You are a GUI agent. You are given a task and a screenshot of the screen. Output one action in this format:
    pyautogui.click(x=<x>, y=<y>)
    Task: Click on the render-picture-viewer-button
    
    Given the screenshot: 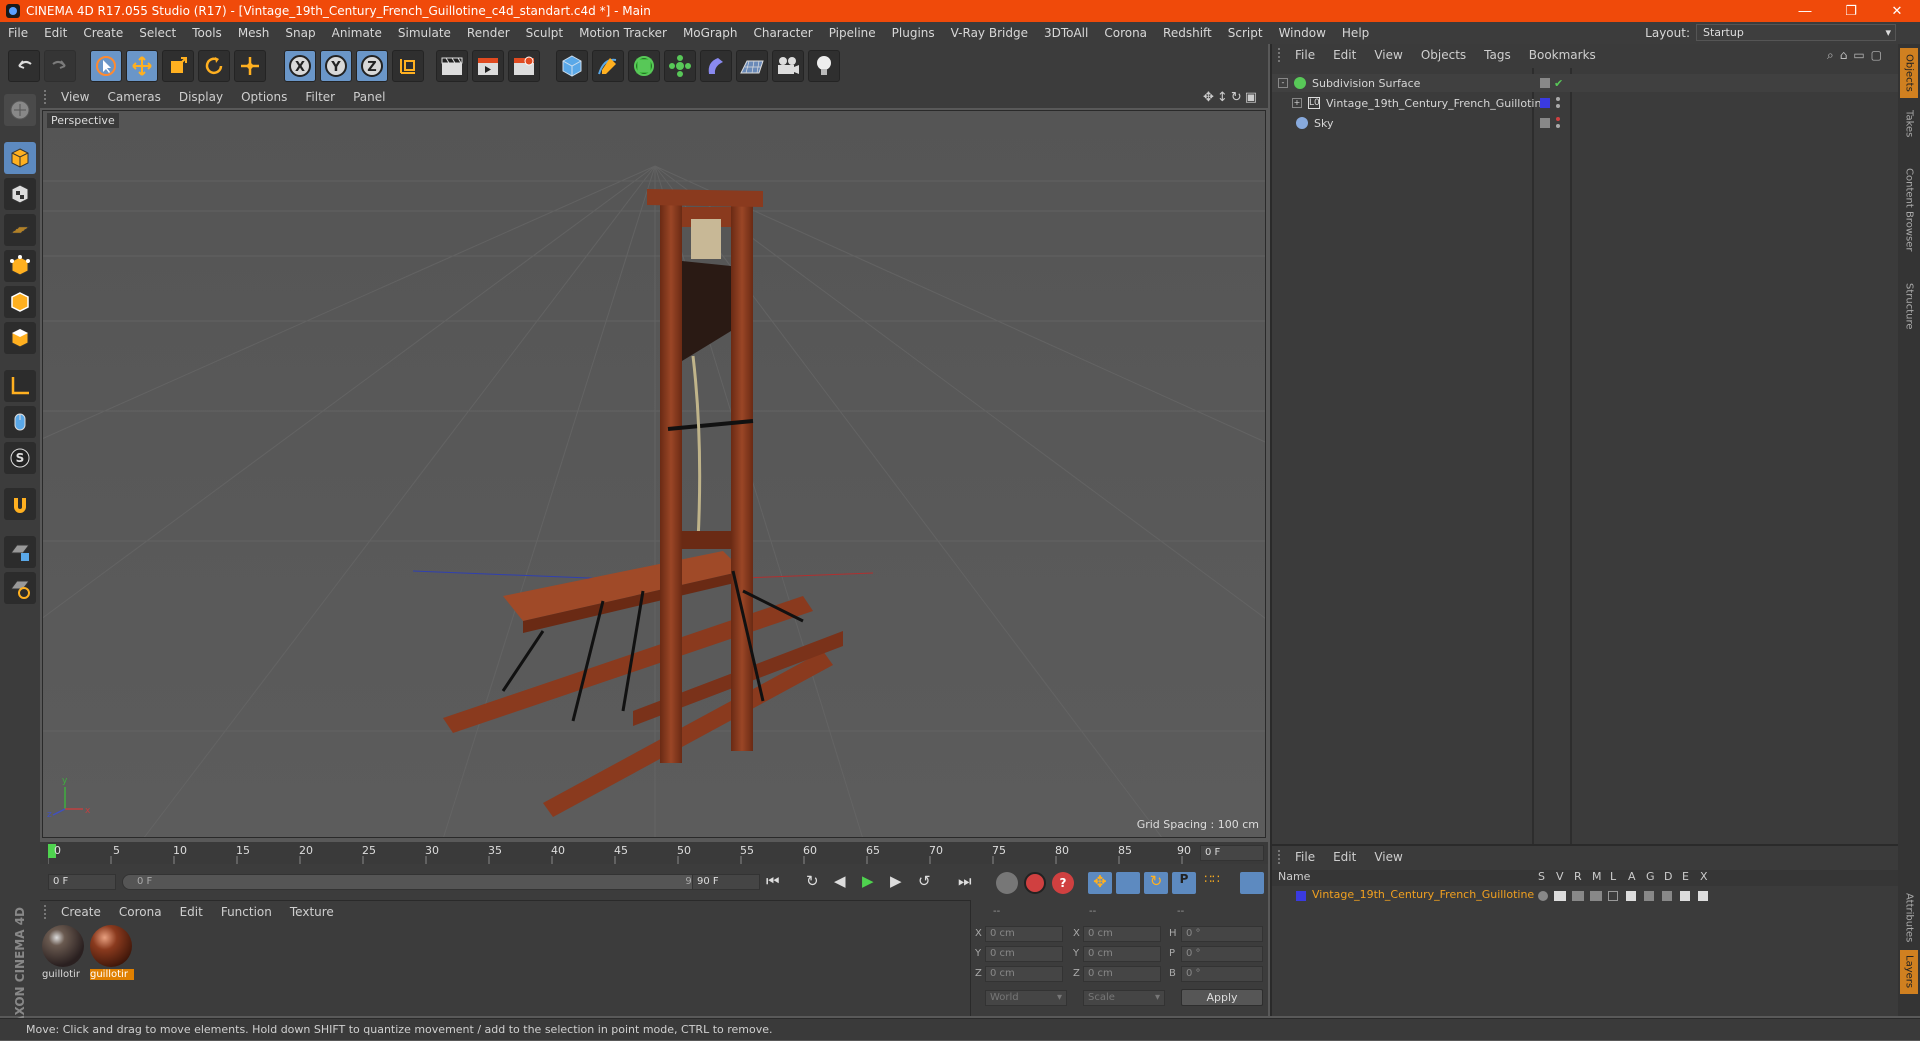 What is the action you would take?
    pyautogui.click(x=488, y=66)
    